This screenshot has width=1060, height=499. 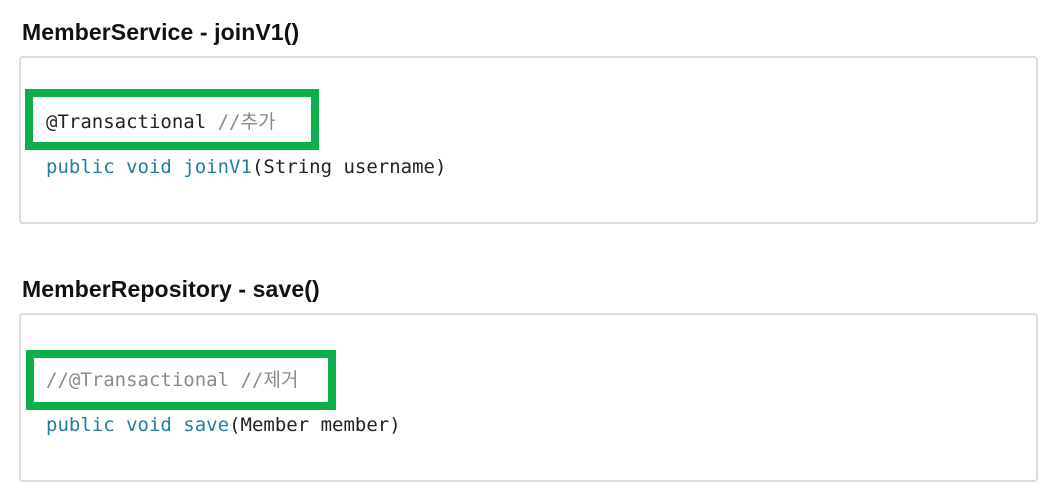 I want to click on method-name: joinV1, so click(x=217, y=167).